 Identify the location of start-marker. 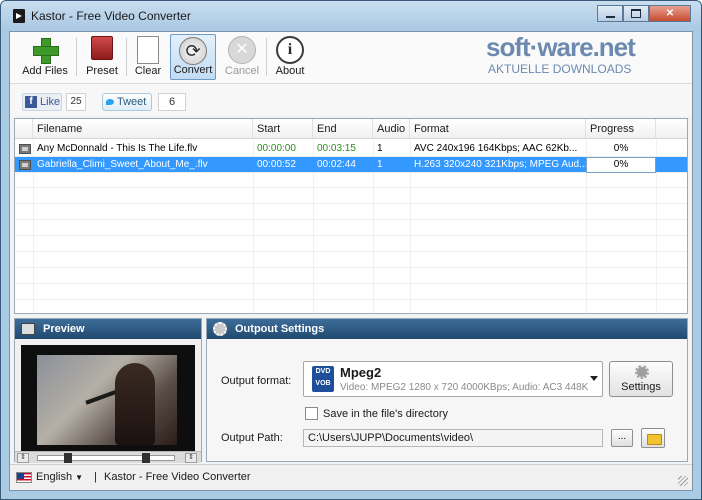
(68, 458).